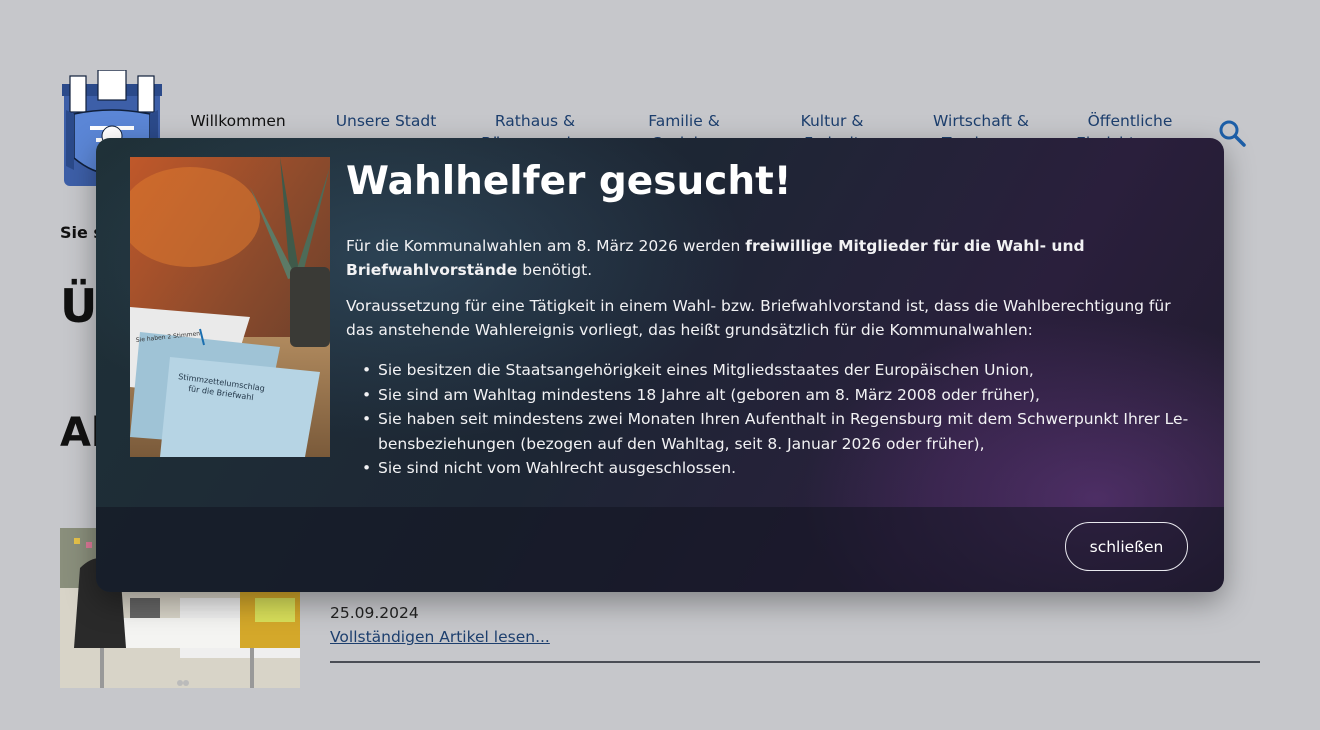  Describe the element at coordinates (555, 270) in the screenshot. I see `modal-intro-post: benötigt.` at that location.